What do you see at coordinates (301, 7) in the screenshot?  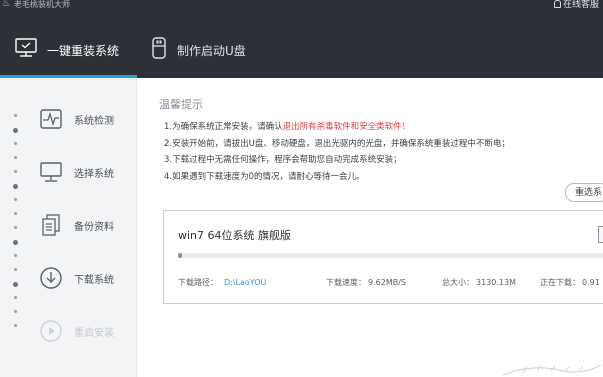 I see `title-bar: ♨ 老毛桃装机大师 在线客服` at bounding box center [301, 7].